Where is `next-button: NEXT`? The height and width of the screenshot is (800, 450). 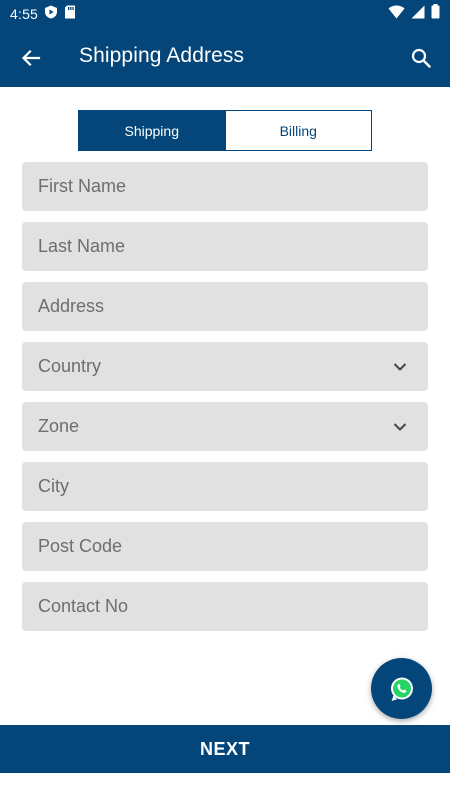
next-button: NEXT is located at coordinates (225, 749).